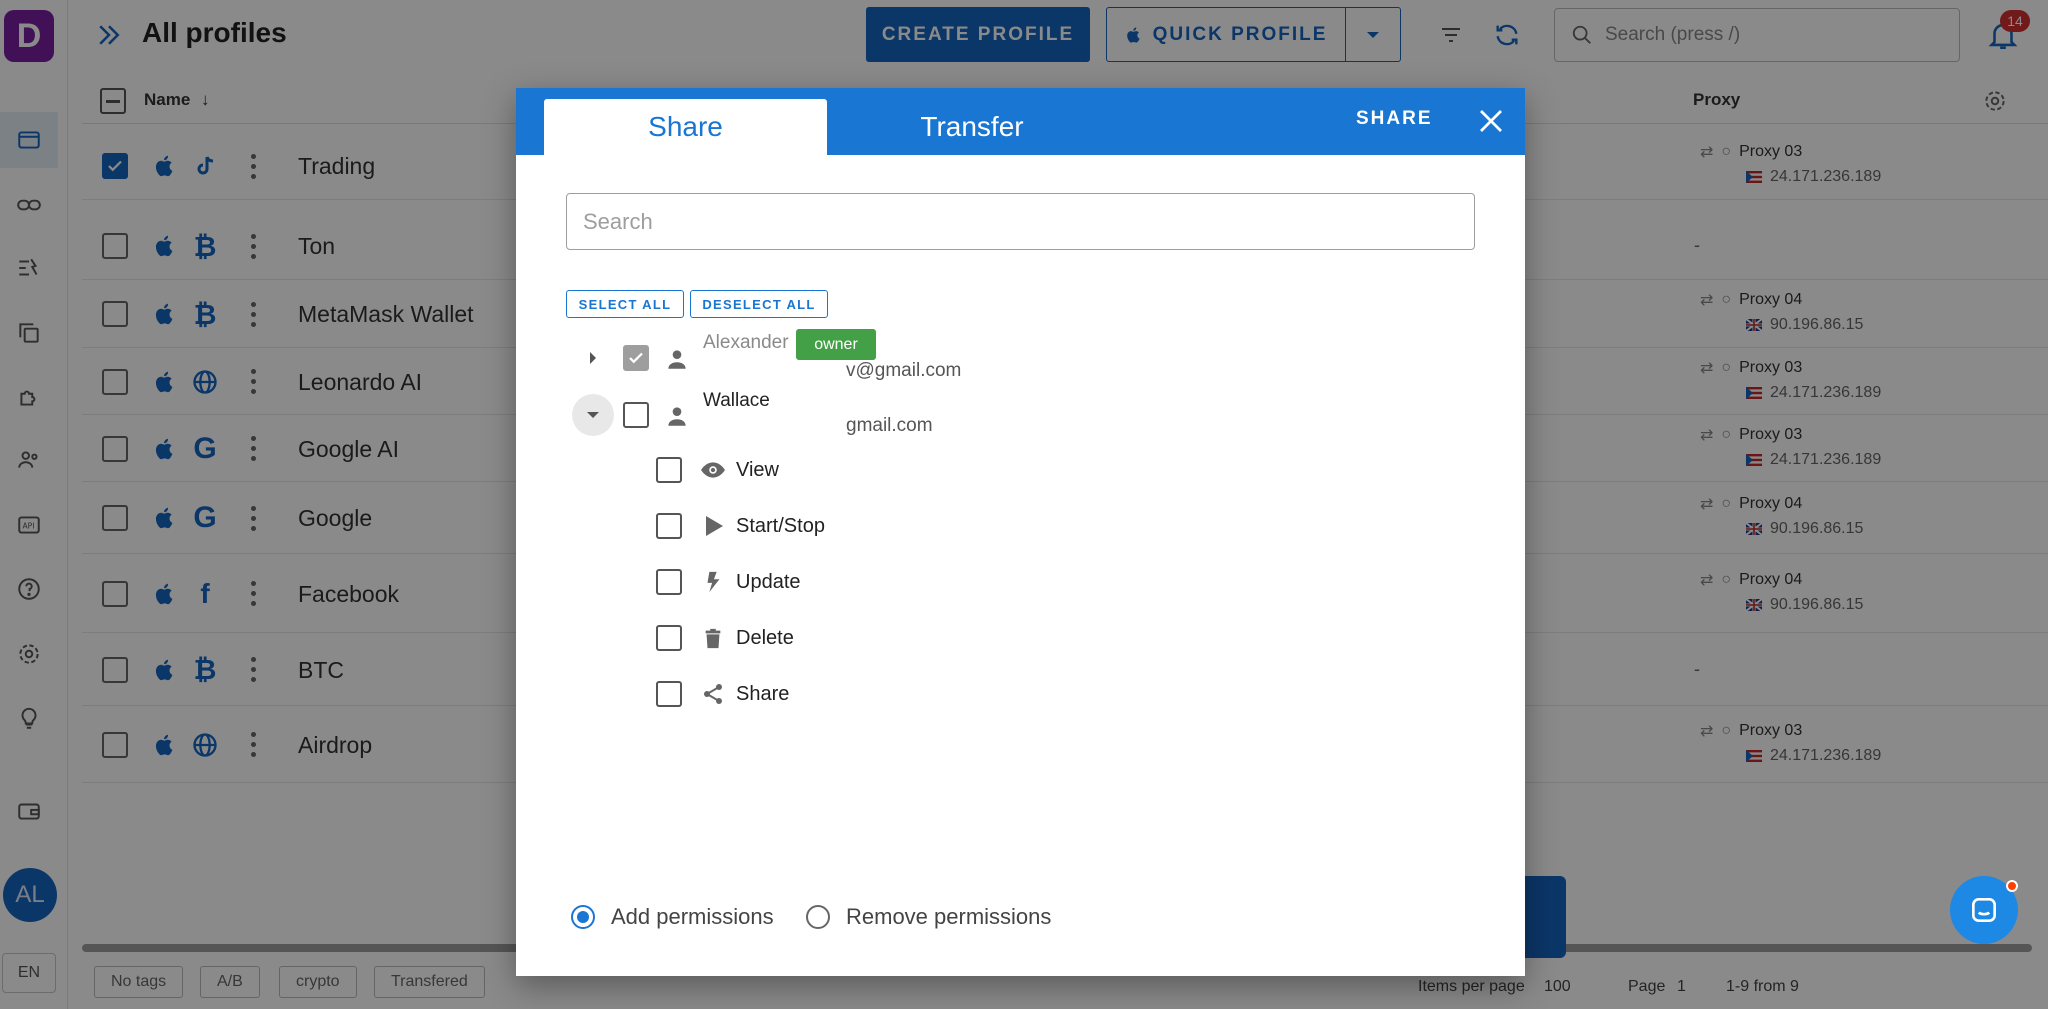 The height and width of the screenshot is (1009, 2048). I want to click on deselect-all-button: DESELECT ALL, so click(759, 304).